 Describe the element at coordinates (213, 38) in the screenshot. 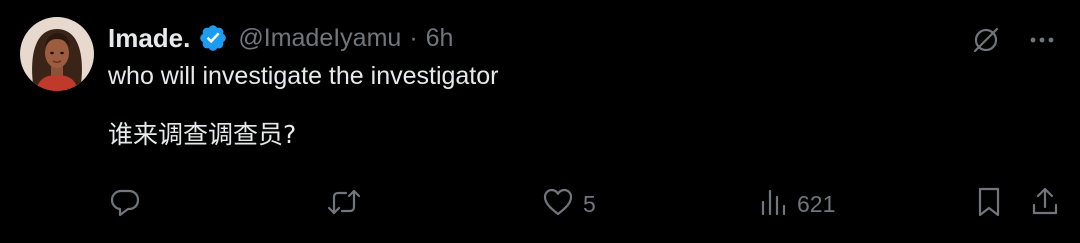

I see `verified-badge-icon` at that location.